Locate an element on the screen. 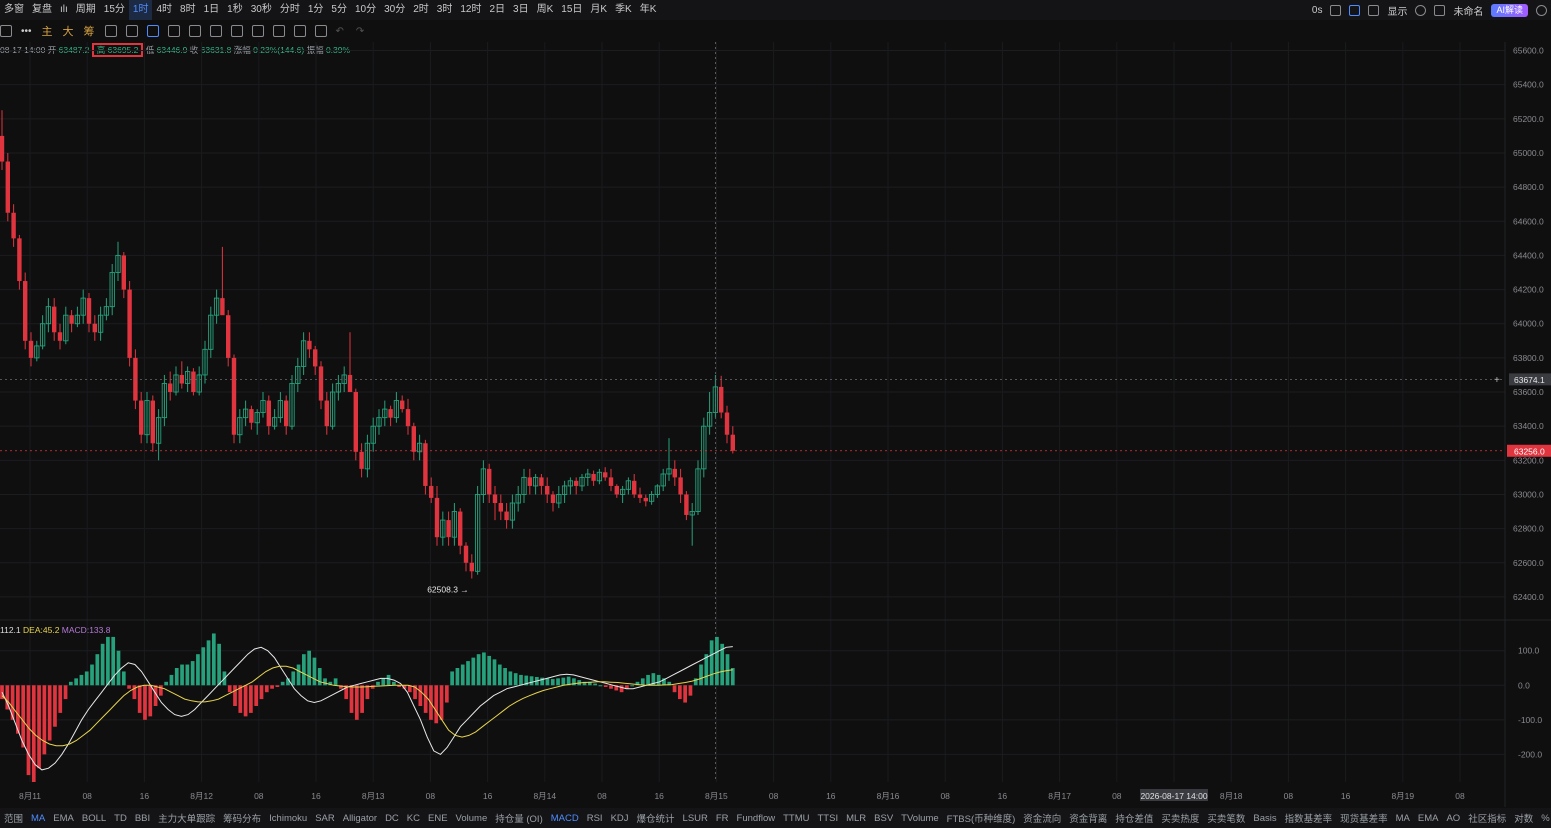 The height and width of the screenshot is (828, 1551). ai-interpret-button: AI解读 is located at coordinates (1509, 10).